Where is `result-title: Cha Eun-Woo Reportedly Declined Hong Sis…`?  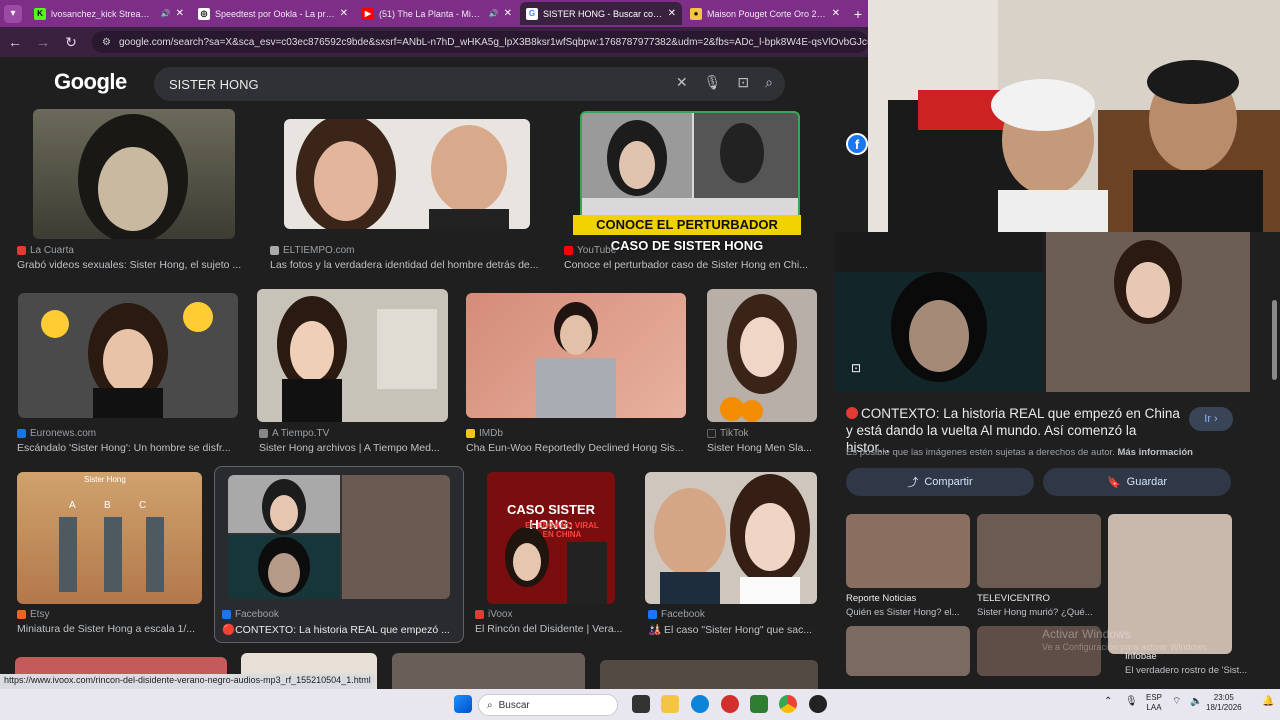
result-title: Cha Eun-Woo Reportedly Declined Hong Sis… is located at coordinates (577, 448).